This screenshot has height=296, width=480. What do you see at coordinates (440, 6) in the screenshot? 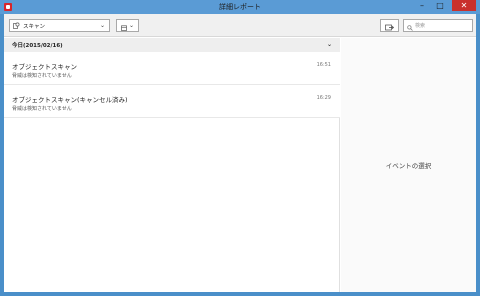
I see `maximize-button: □` at bounding box center [440, 6].